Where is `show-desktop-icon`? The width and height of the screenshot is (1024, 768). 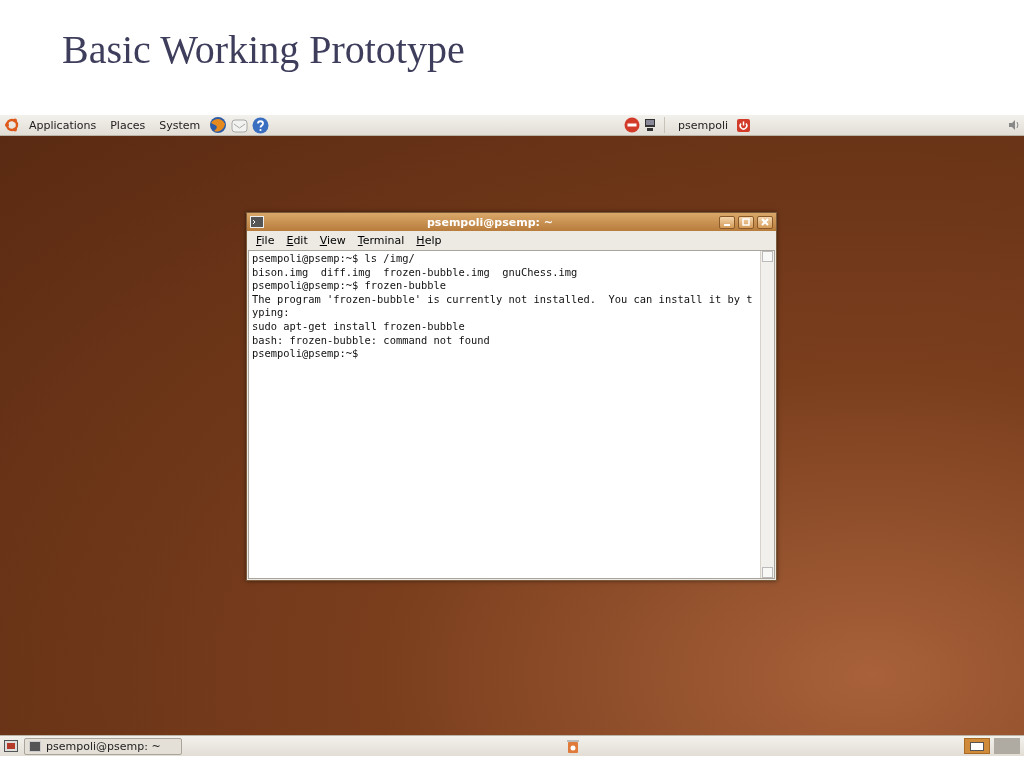 show-desktop-icon is located at coordinates (11, 746).